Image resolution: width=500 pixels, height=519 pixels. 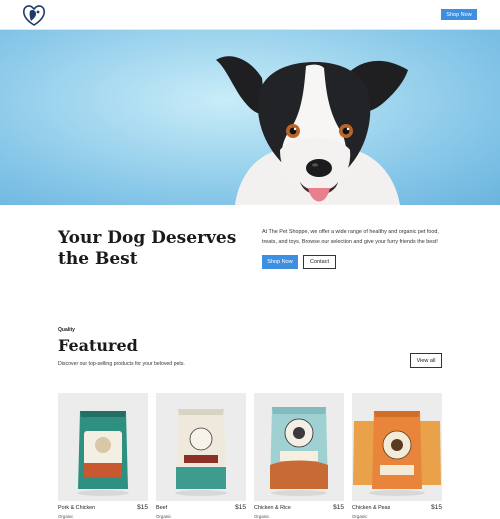 I want to click on product-name: Pork & Chicken, so click(x=76, y=508).